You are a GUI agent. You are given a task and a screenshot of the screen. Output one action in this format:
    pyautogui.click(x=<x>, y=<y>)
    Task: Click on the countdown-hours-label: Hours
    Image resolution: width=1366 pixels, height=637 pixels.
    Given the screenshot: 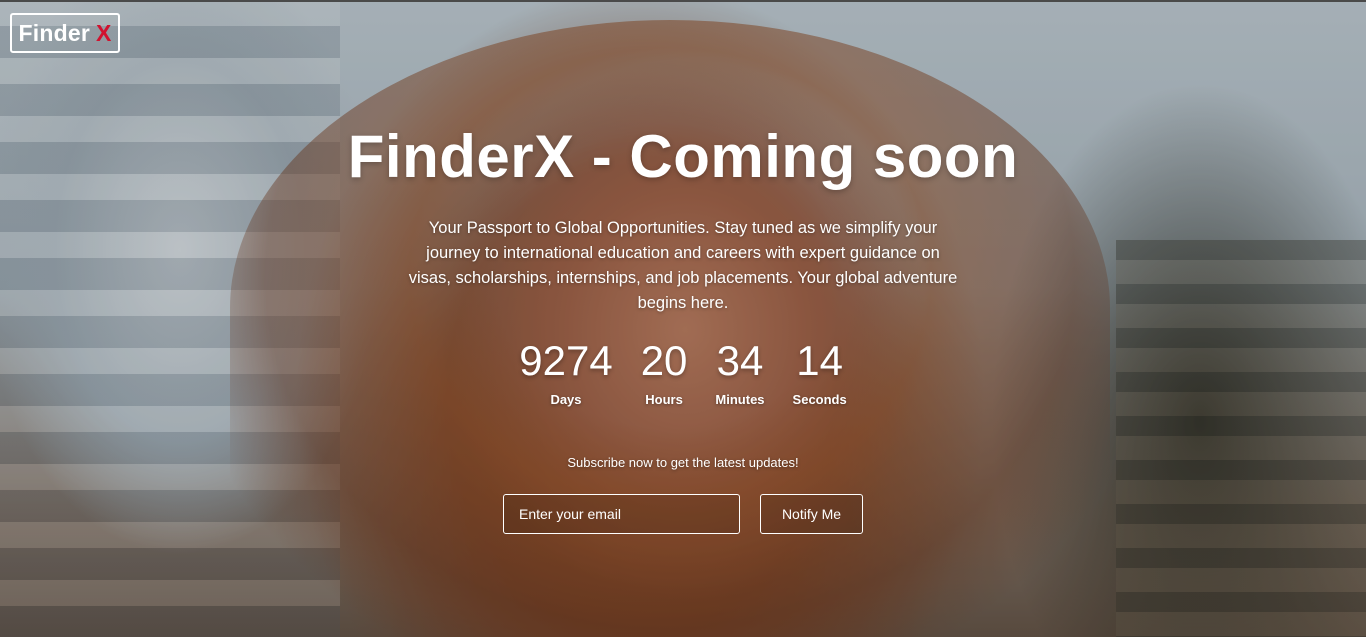 What is the action you would take?
    pyautogui.click(x=664, y=399)
    